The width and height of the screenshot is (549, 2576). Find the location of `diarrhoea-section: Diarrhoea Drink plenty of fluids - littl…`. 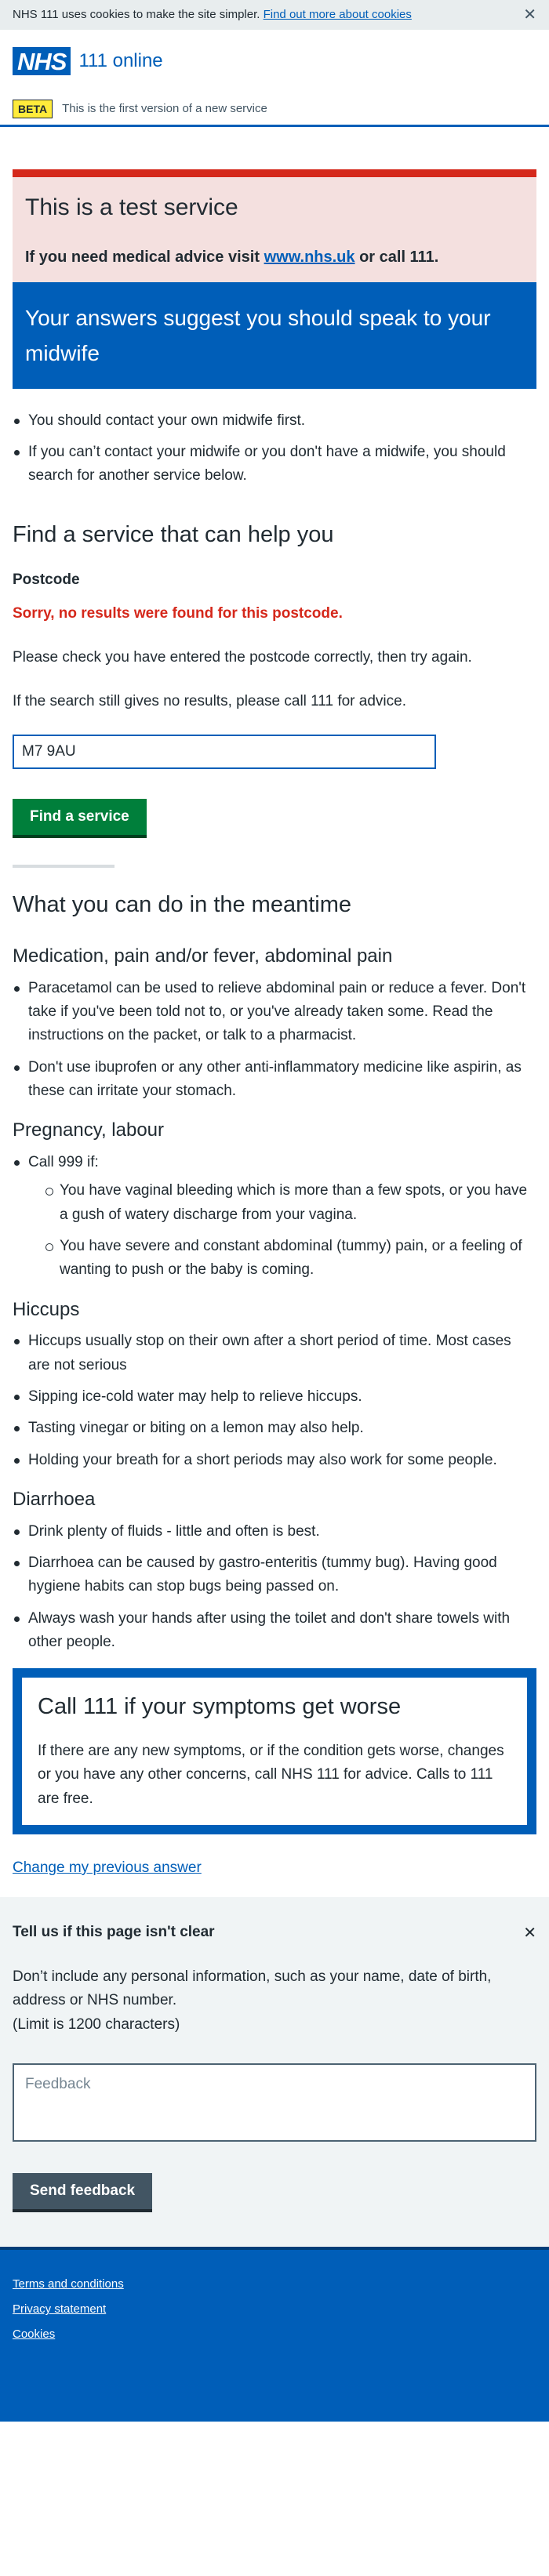

diarrhoea-section: Diarrhoea Drink plenty of fluids - littl… is located at coordinates (274, 1570).